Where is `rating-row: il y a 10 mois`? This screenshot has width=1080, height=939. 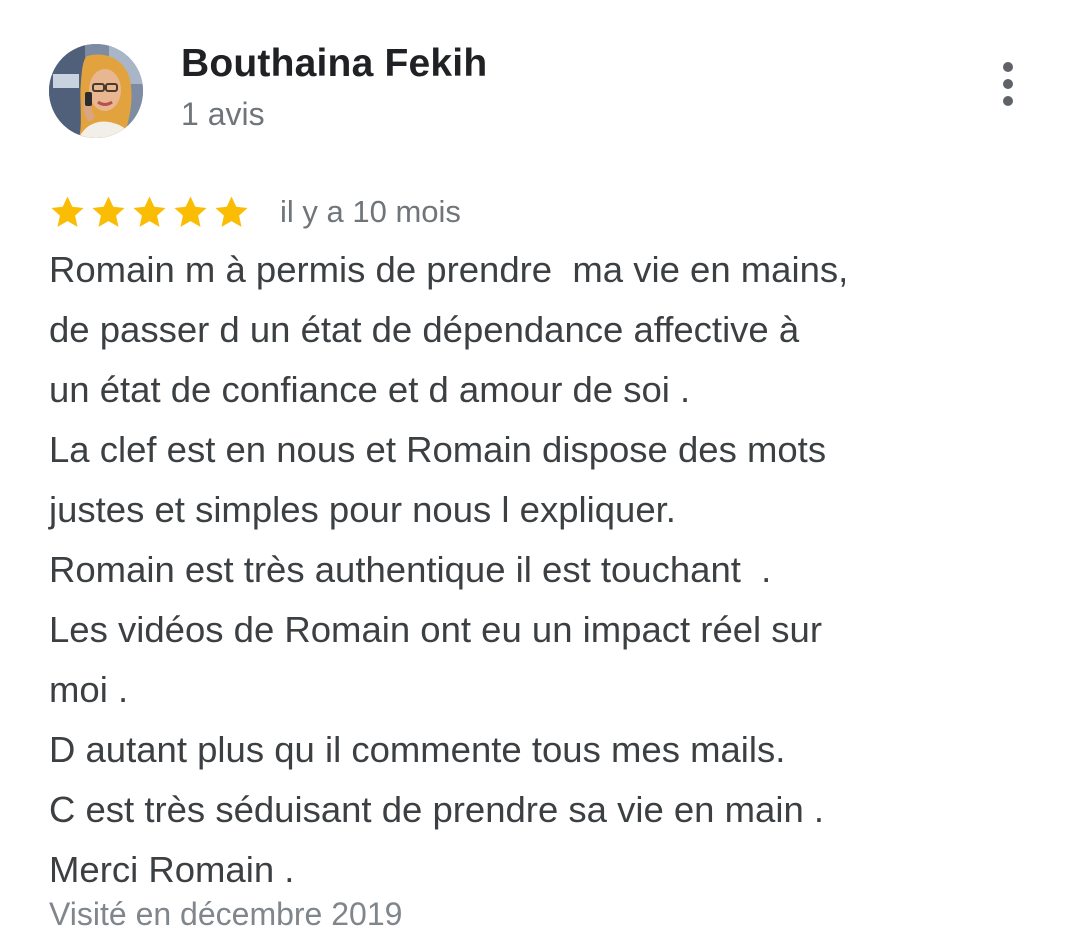
rating-row: il y a 10 mois is located at coordinates (255, 212).